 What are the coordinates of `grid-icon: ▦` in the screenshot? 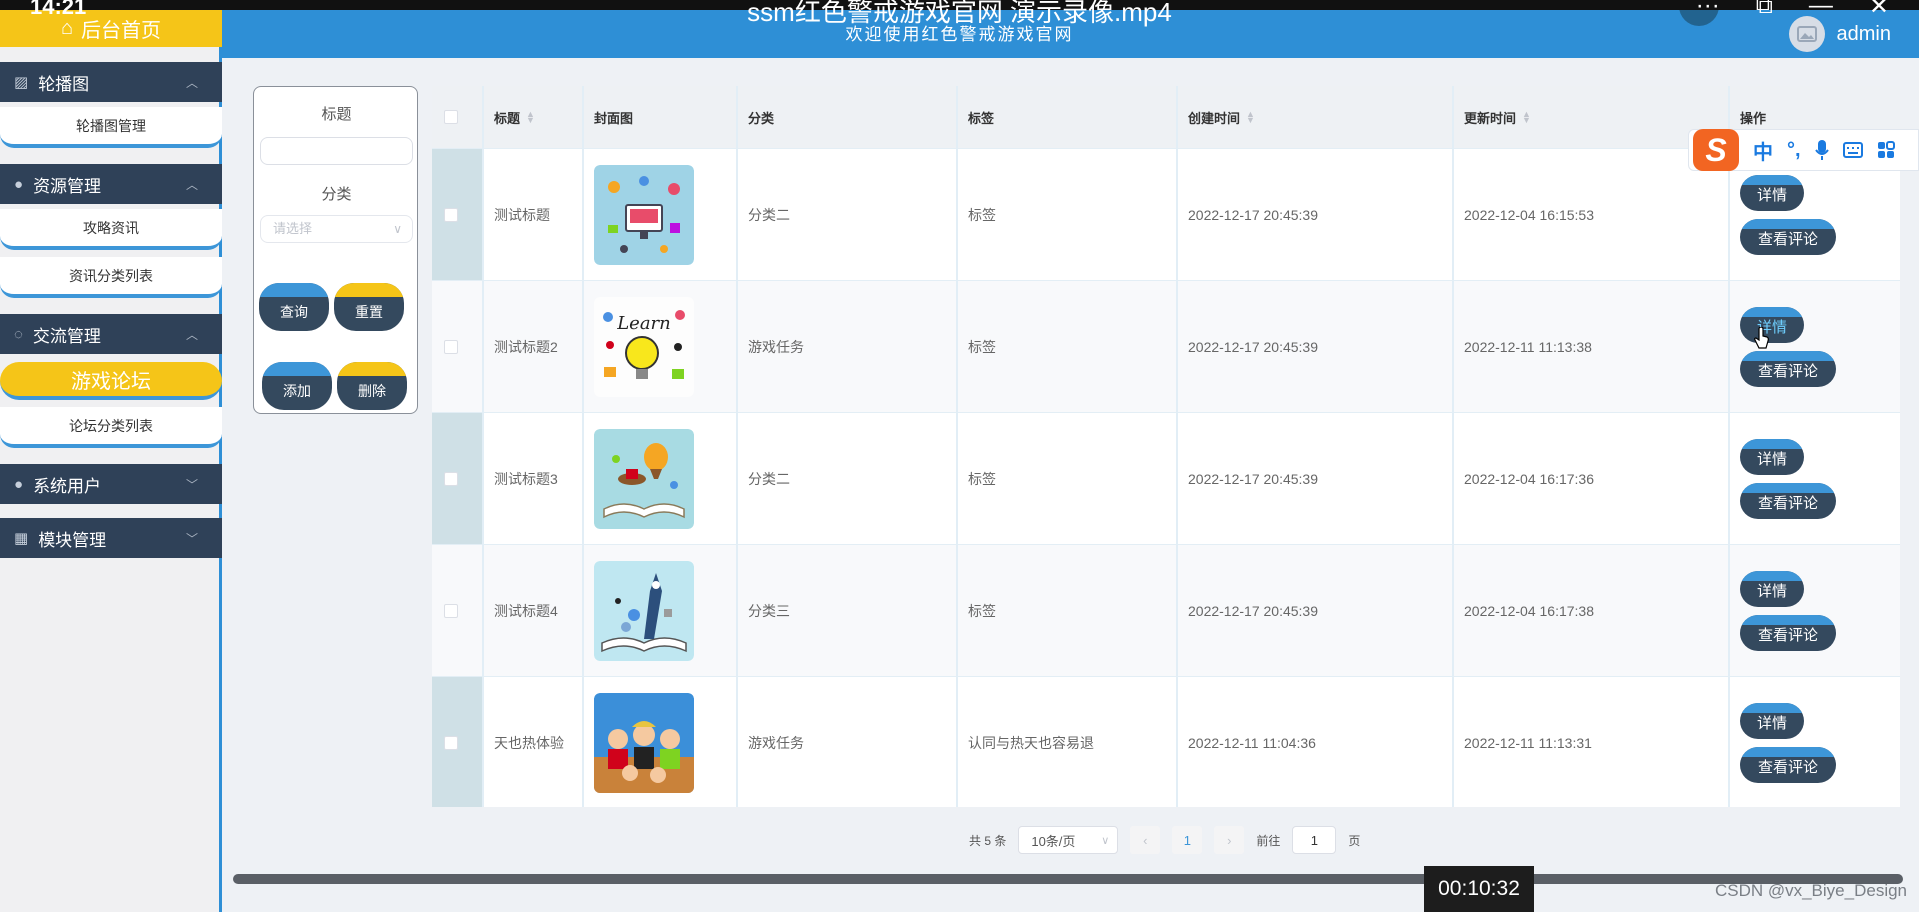 It's located at (21, 538).